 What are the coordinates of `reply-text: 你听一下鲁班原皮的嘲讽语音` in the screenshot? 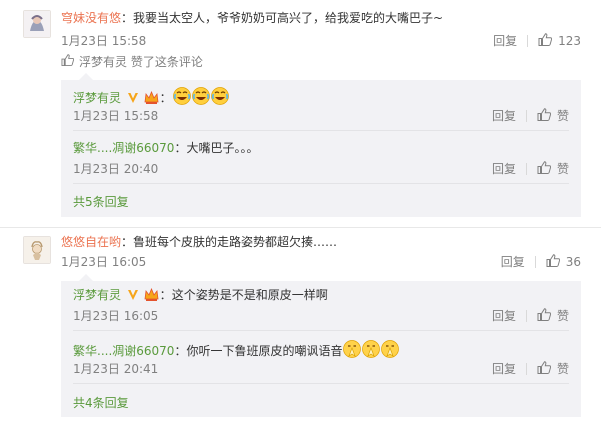 It's located at (264, 351).